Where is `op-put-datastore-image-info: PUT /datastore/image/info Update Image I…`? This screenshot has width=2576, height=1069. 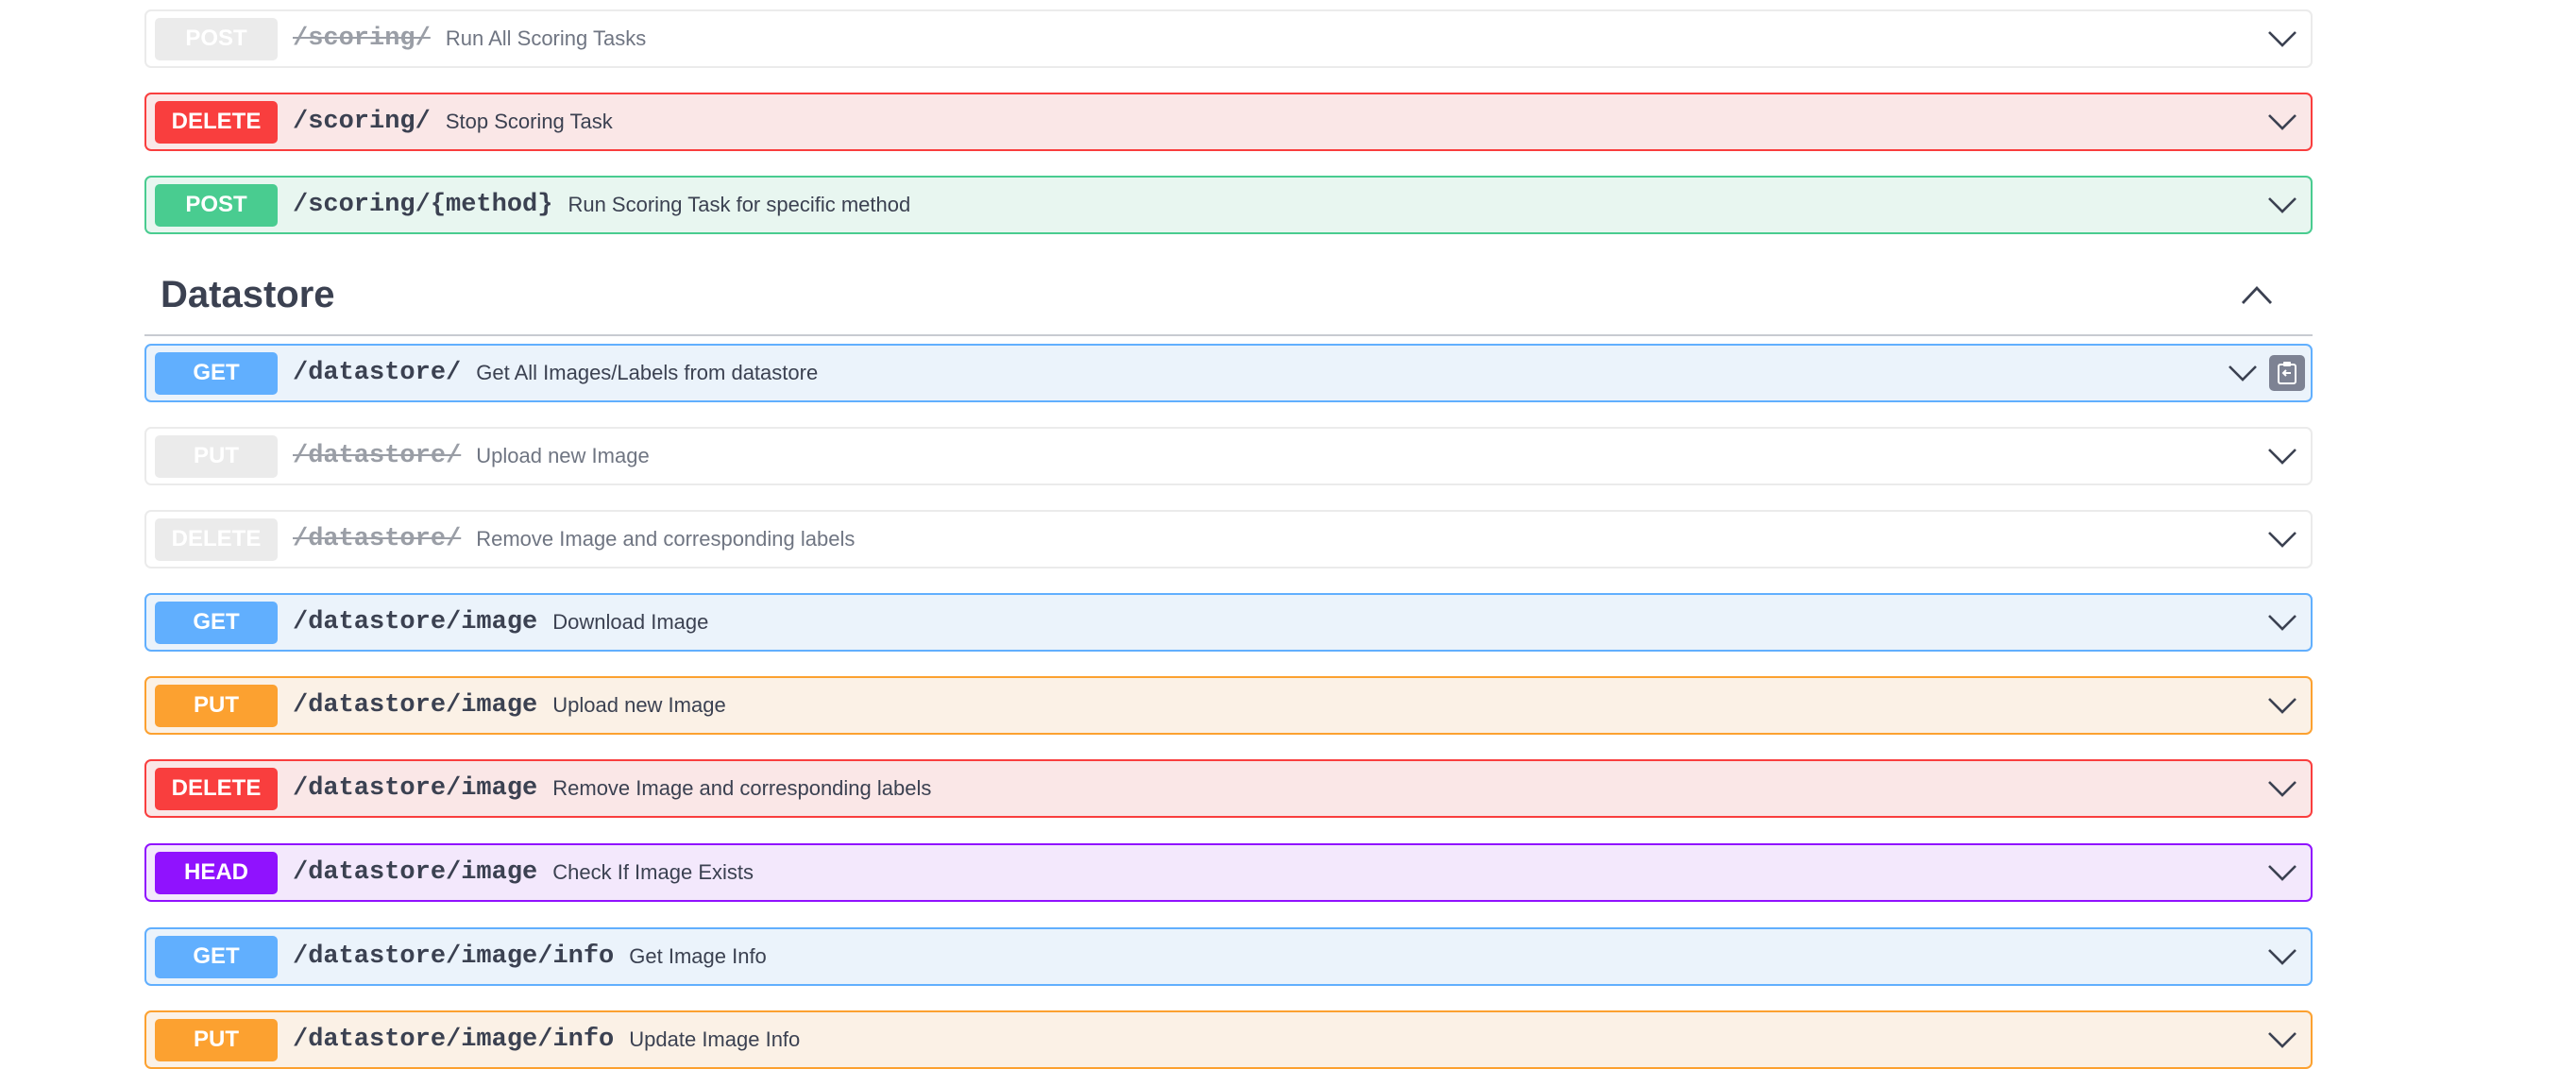
op-put-datastore-image-info: PUT /datastore/image/info Update Image I… is located at coordinates (1228, 1039).